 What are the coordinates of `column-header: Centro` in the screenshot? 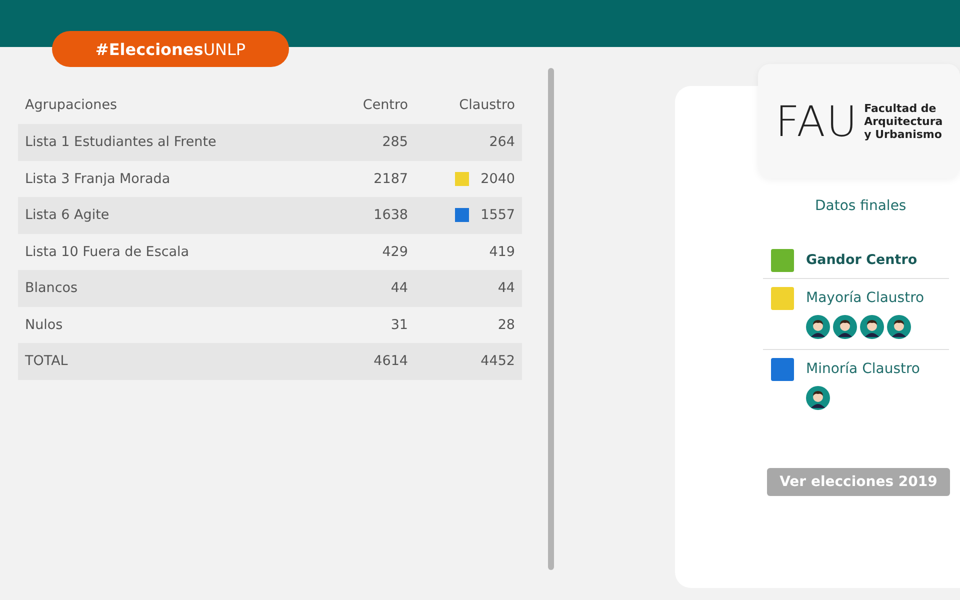 It's located at (385, 105).